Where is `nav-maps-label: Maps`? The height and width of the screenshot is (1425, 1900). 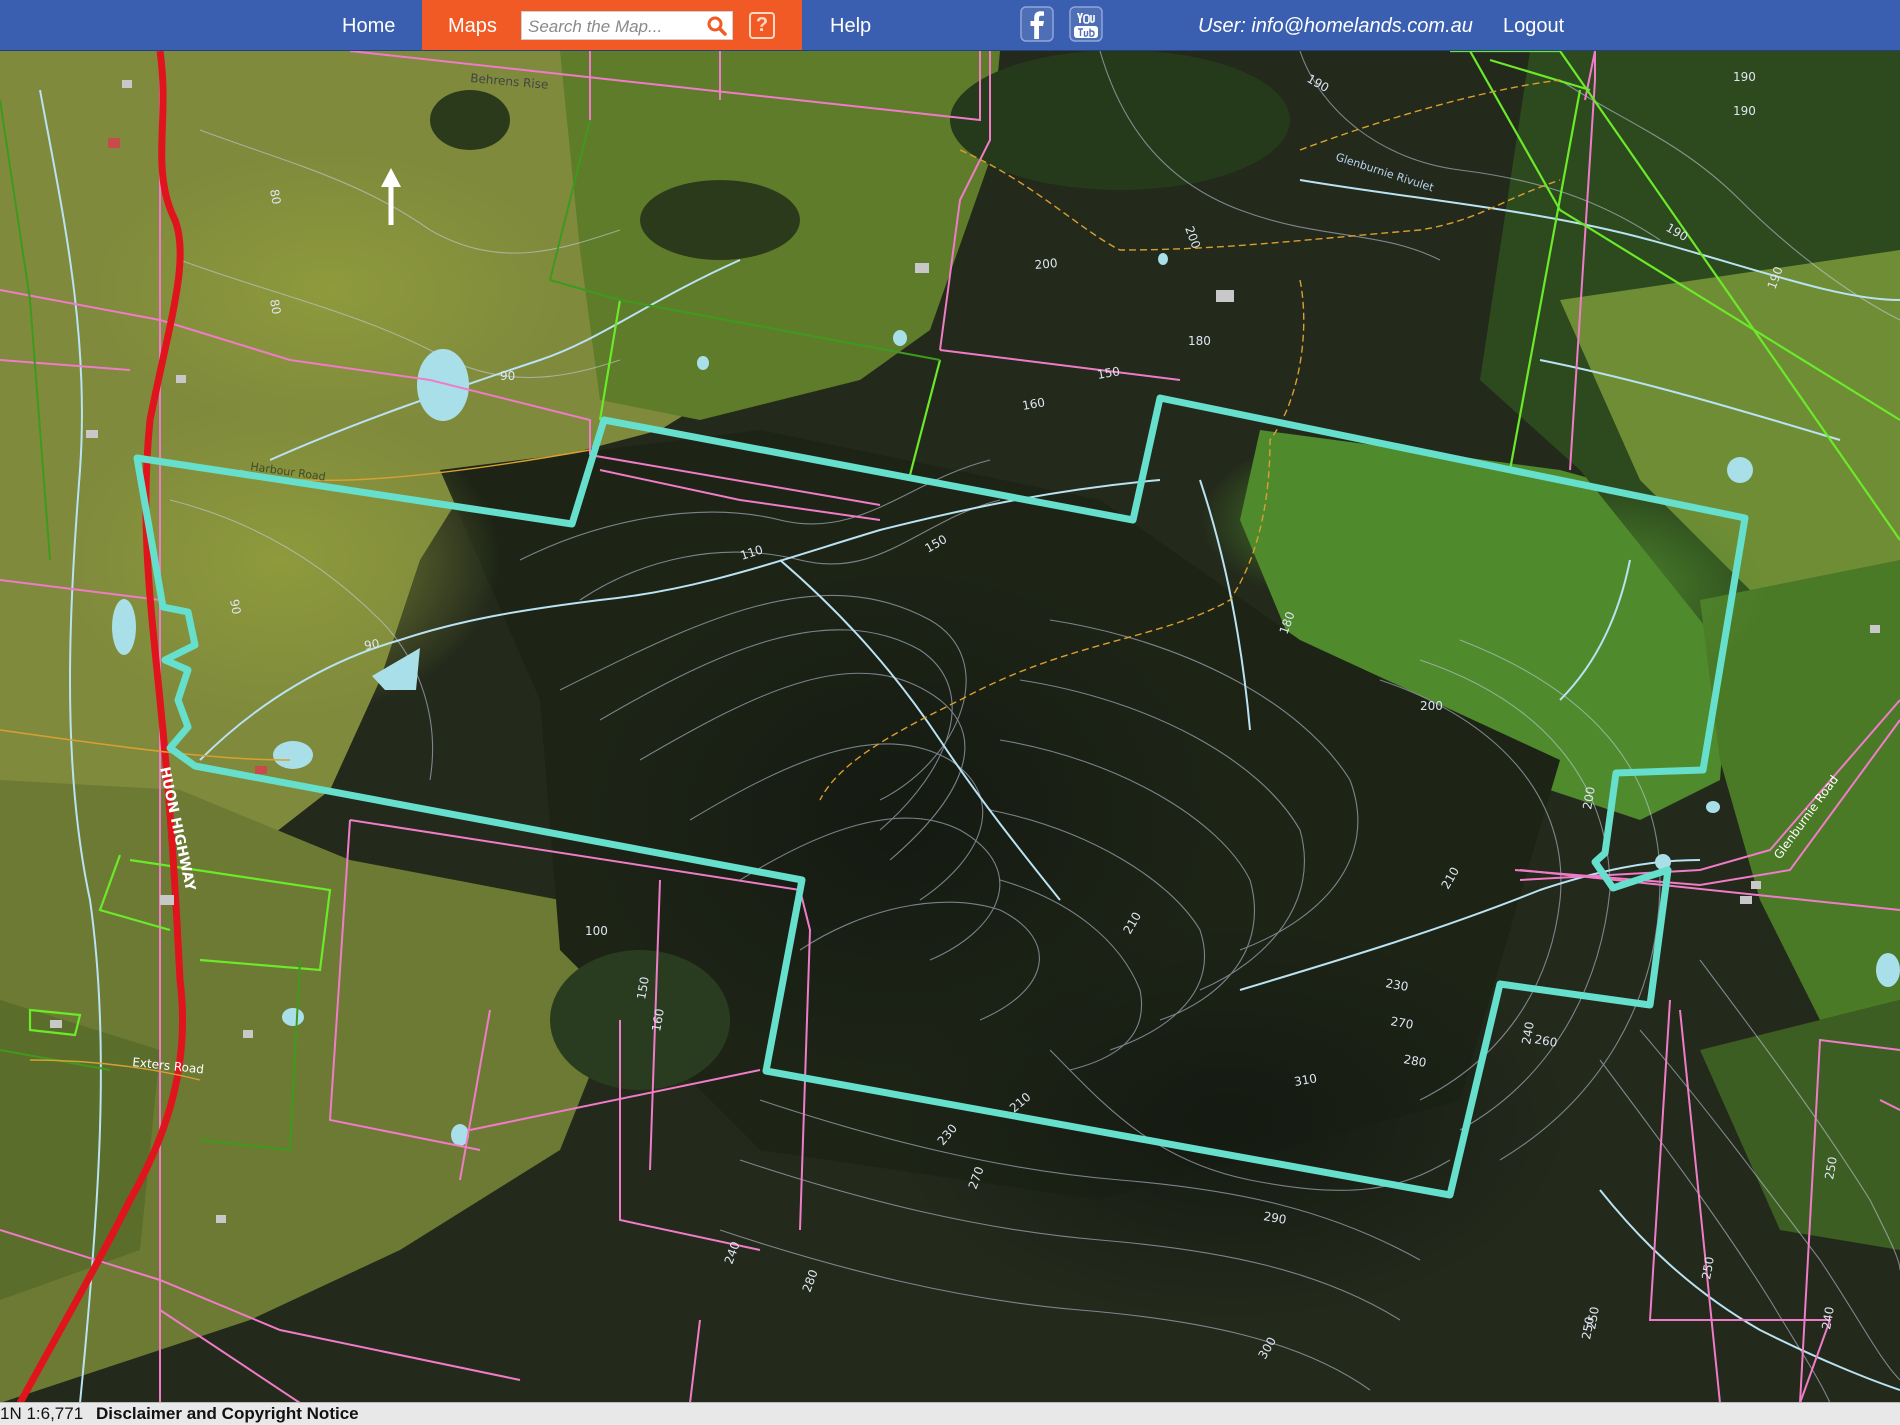 nav-maps-label: Maps is located at coordinates (472, 26).